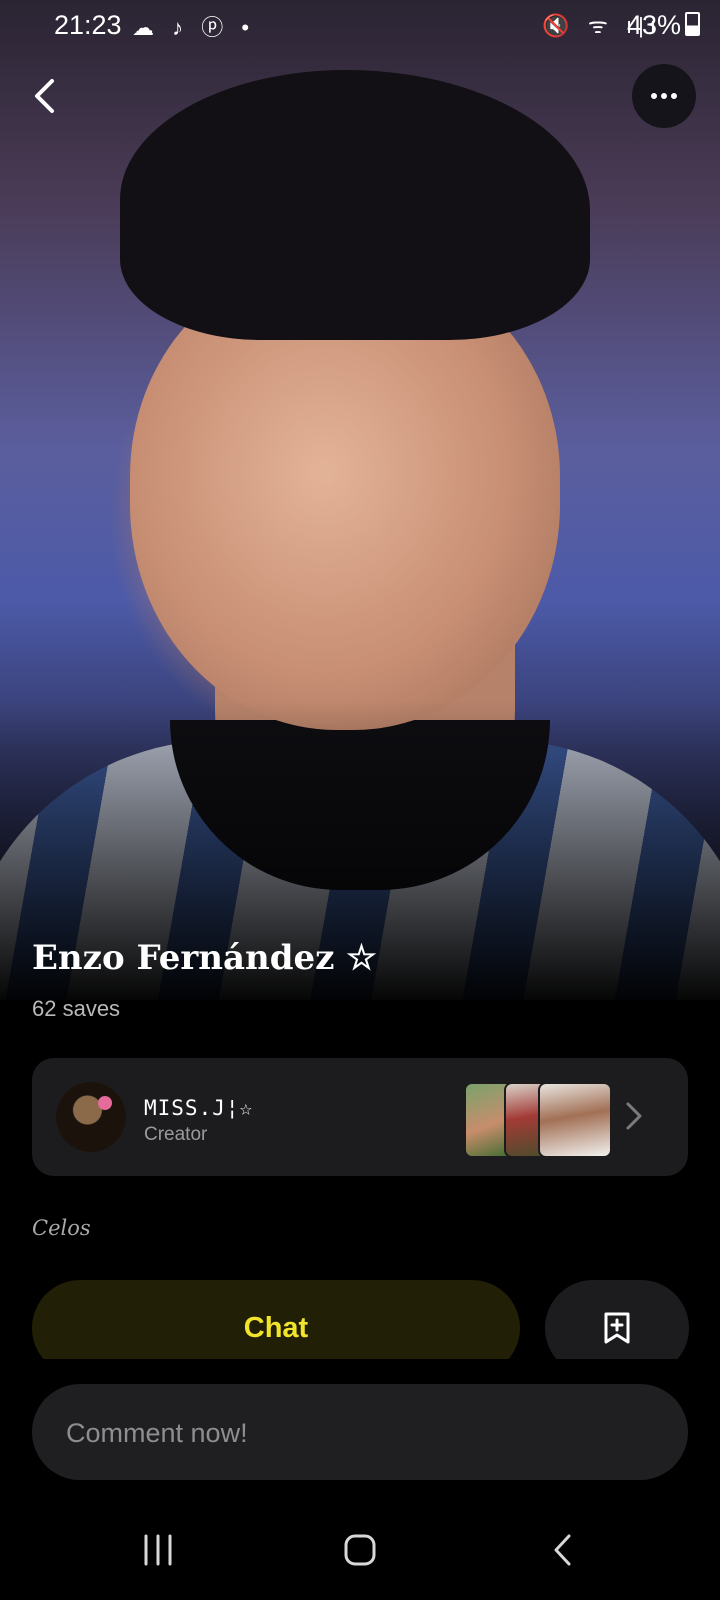  I want to click on bookmark-add-icon, so click(617, 1328).